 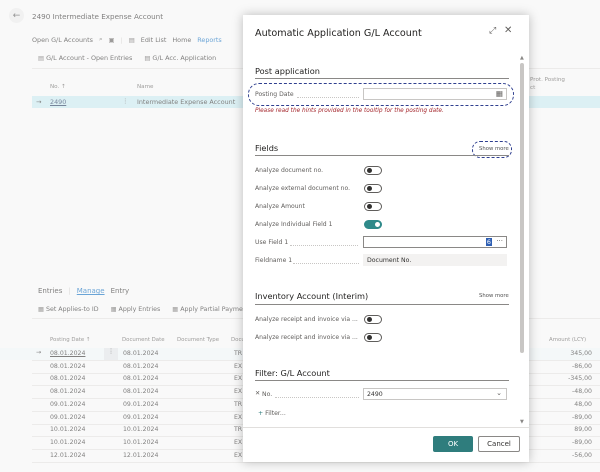 What do you see at coordinates (435, 394) in the screenshot?
I see `filter-no-input: 2490 ⌄` at bounding box center [435, 394].